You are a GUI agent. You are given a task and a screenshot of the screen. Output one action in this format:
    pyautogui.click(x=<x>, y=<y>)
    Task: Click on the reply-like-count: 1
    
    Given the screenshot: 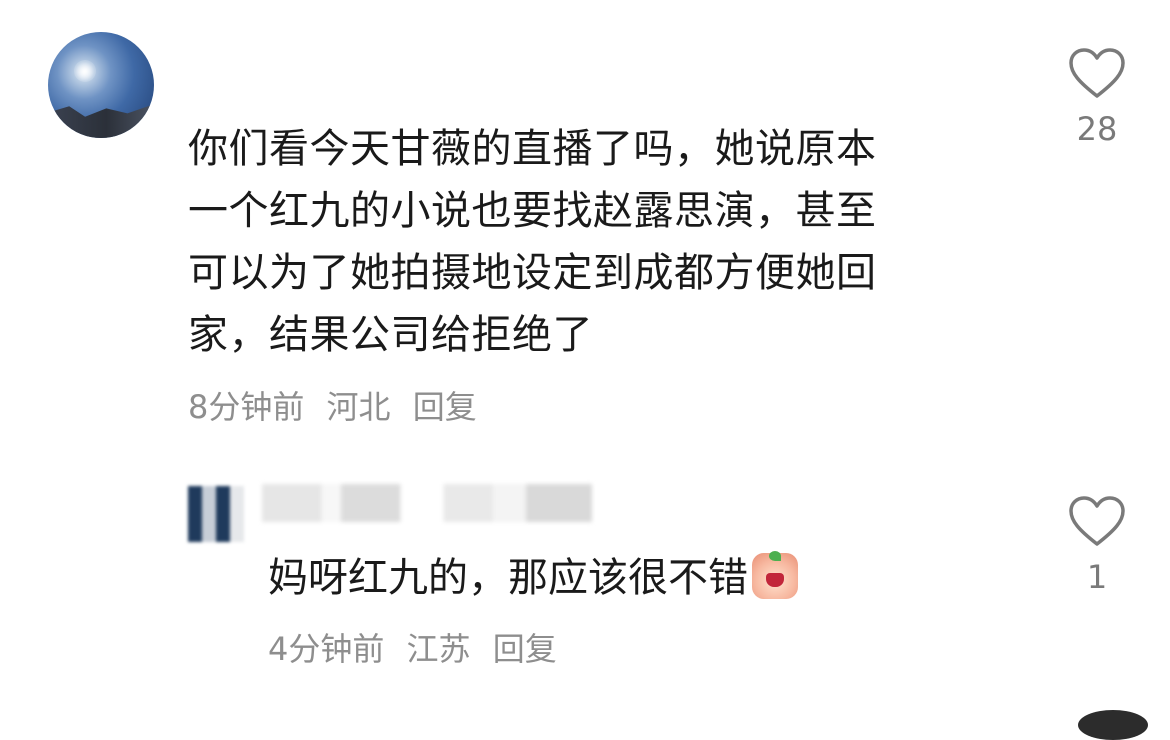 What is the action you would take?
    pyautogui.click(x=1097, y=577)
    